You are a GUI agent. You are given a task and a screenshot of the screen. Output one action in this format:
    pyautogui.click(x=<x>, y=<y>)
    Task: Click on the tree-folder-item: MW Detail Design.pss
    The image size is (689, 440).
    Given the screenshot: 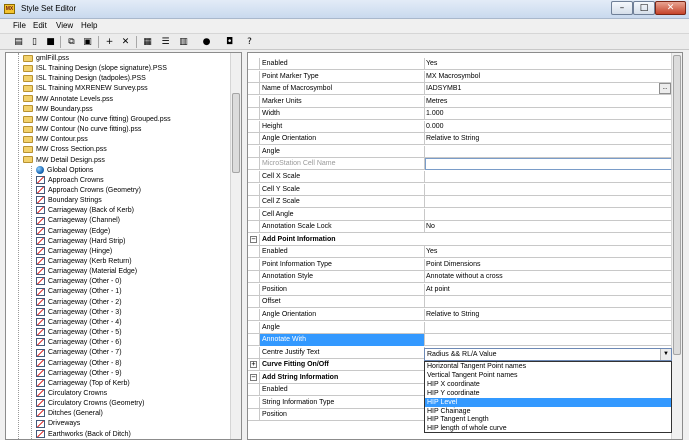 What is the action you would take?
    pyautogui.click(x=64, y=161)
    